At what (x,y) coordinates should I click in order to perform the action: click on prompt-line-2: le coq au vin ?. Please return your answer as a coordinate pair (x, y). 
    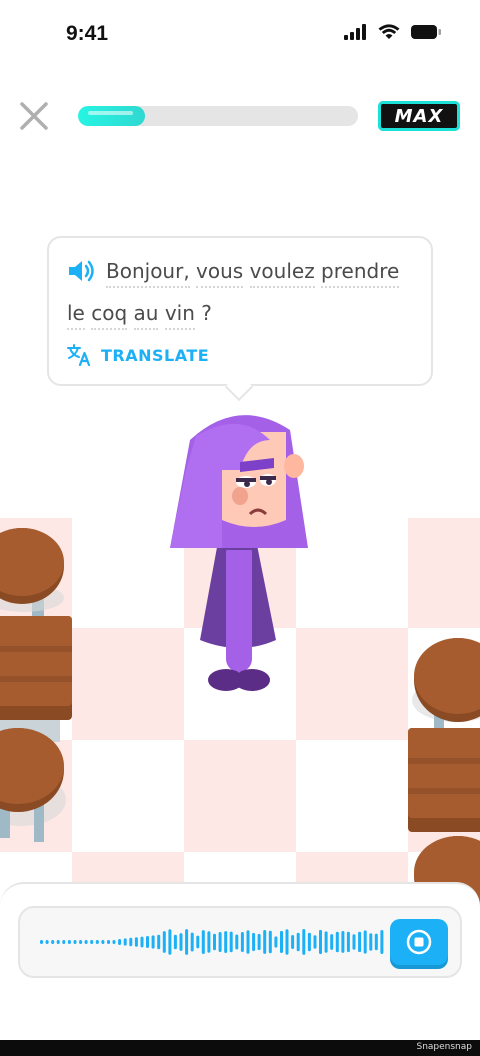
    Looking at the image, I should click on (139, 315).